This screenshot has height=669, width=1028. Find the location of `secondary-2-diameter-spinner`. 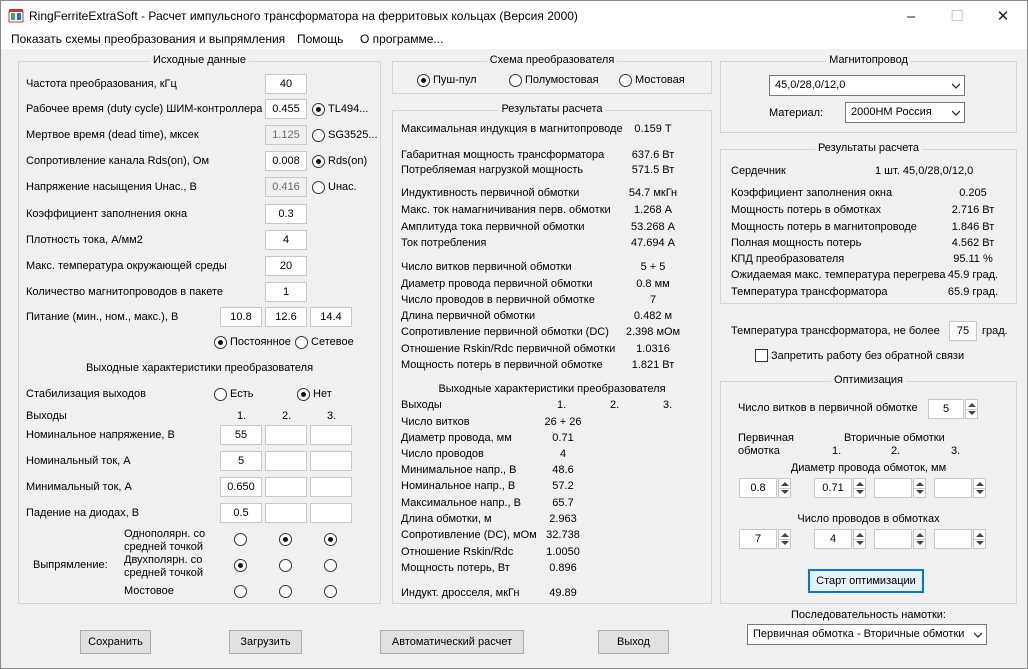

secondary-2-diameter-spinner is located at coordinates (919, 488).